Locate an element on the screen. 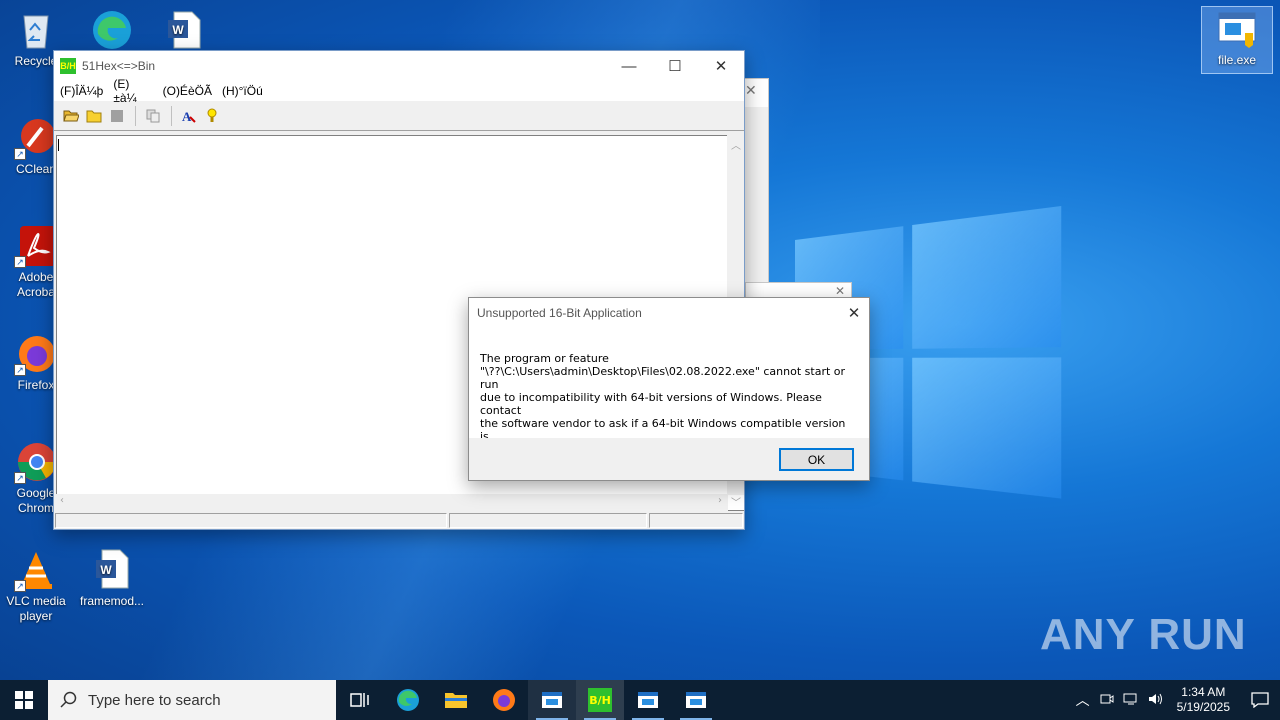  desktop-icon-vlc: ↗ VLC media player is located at coordinates (36, 586).